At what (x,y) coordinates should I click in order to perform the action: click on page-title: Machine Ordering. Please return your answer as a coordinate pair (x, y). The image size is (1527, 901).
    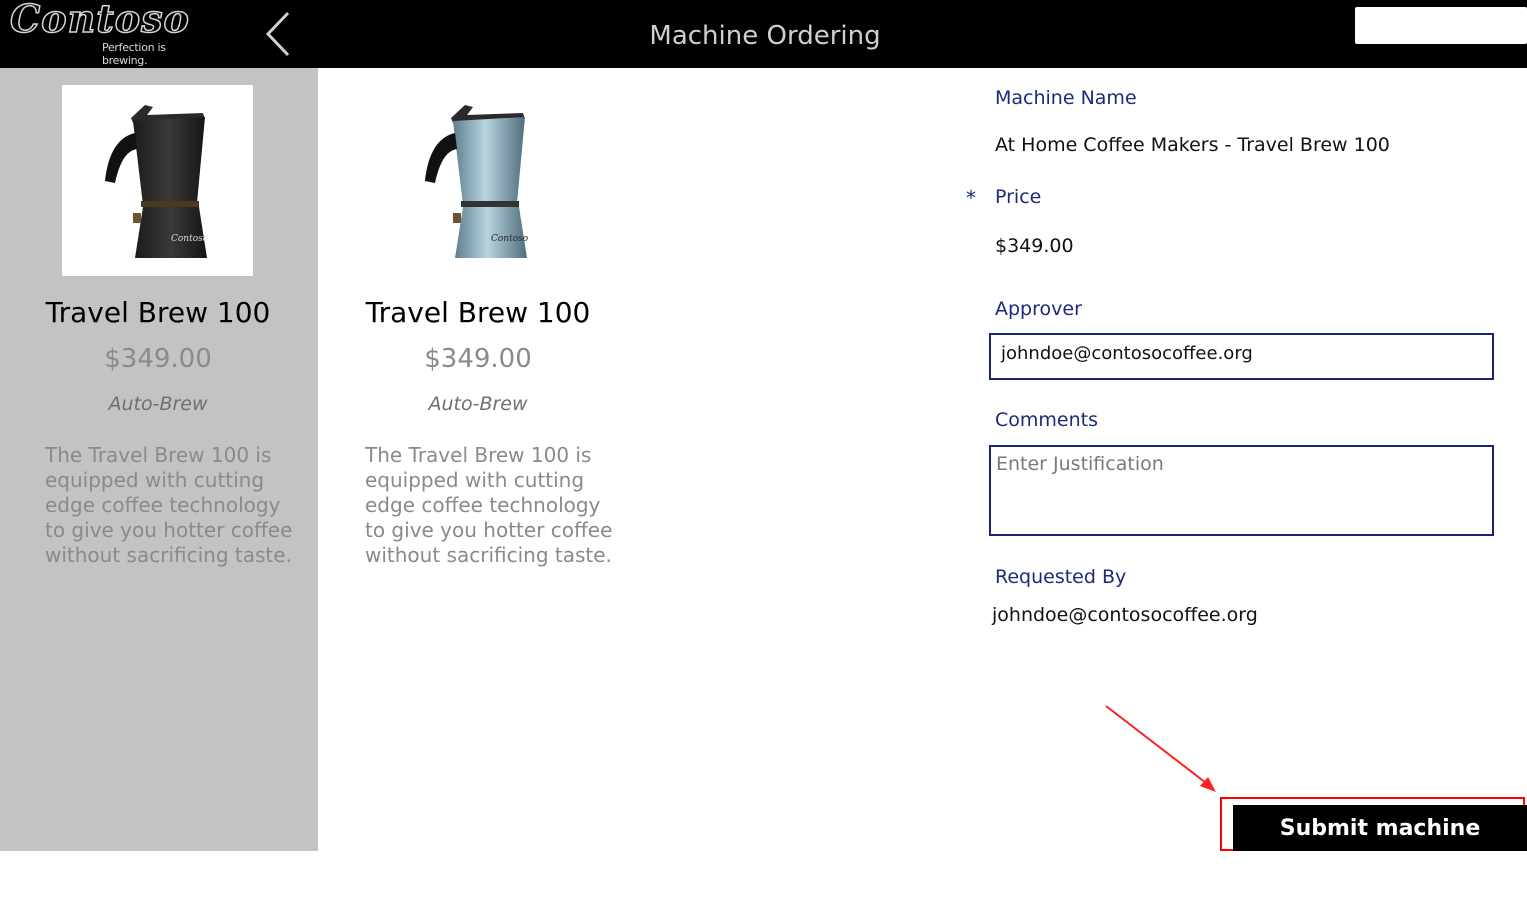
    Looking at the image, I should click on (765, 36).